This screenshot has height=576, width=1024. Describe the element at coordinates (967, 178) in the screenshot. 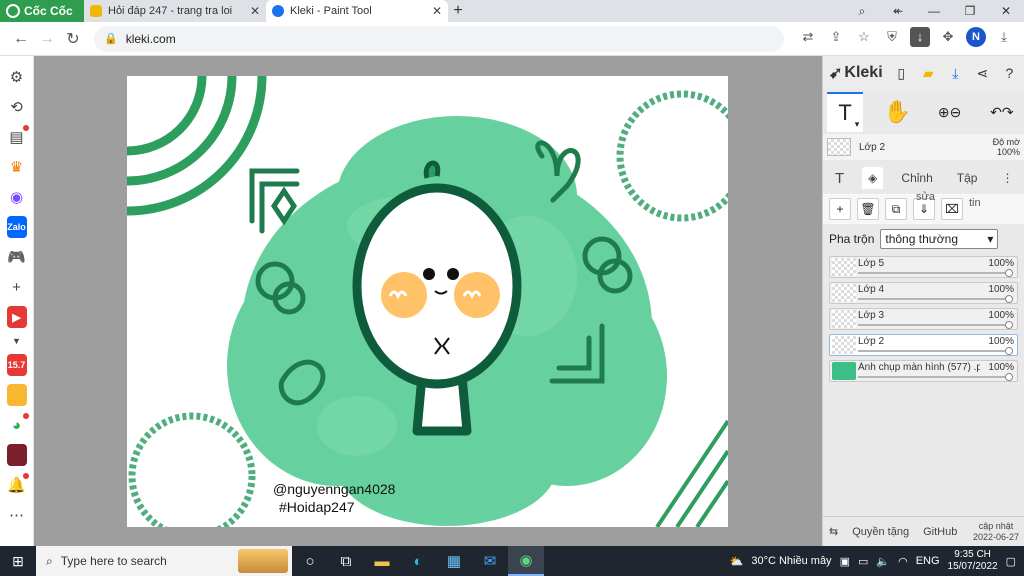

I see `tab-file: Tập` at that location.